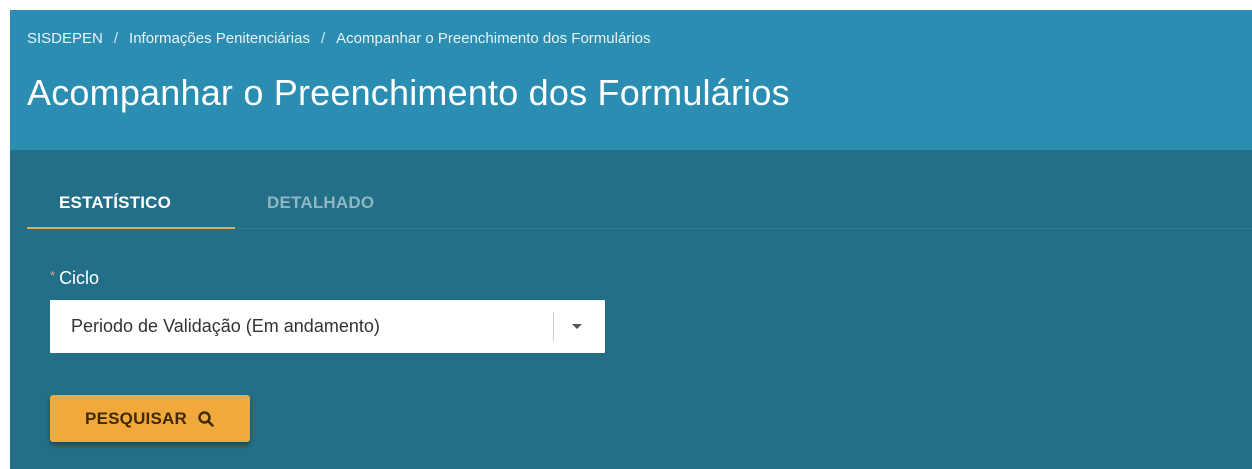 Image resolution: width=1252 pixels, height=469 pixels. I want to click on search-button: PESQUISAR, so click(150, 418).